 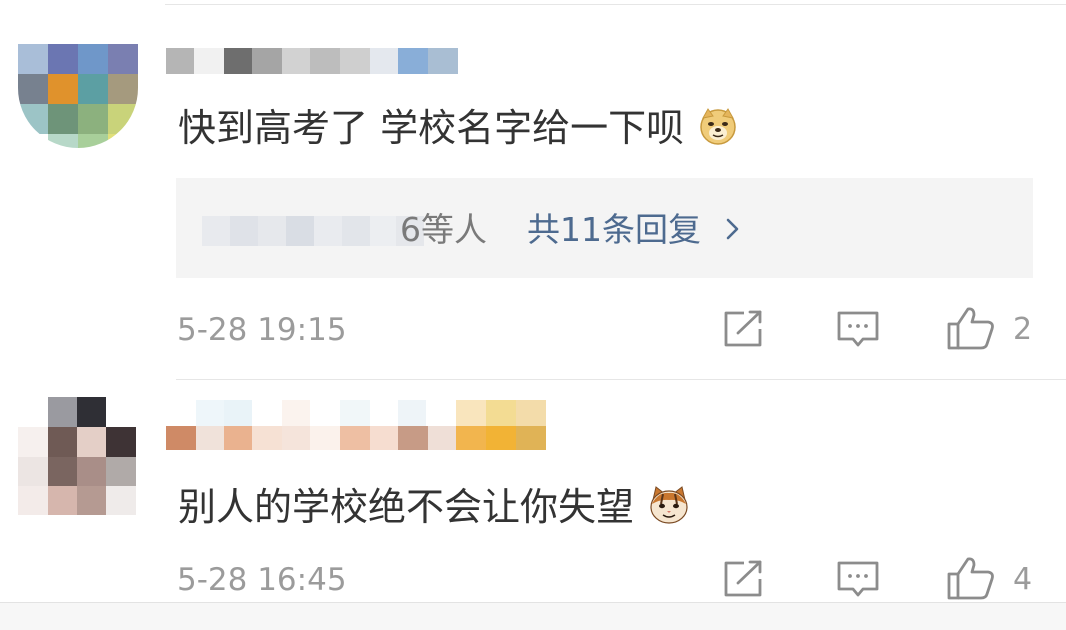 What do you see at coordinates (533, 616) in the screenshot?
I see `bottom-bar` at bounding box center [533, 616].